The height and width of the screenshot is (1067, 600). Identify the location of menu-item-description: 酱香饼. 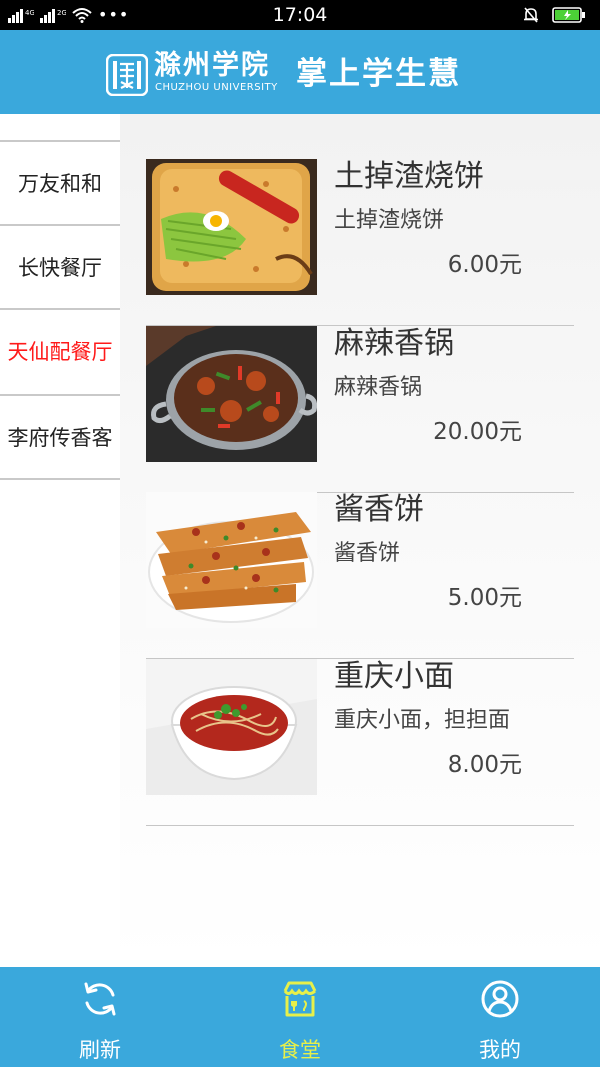
(367, 553).